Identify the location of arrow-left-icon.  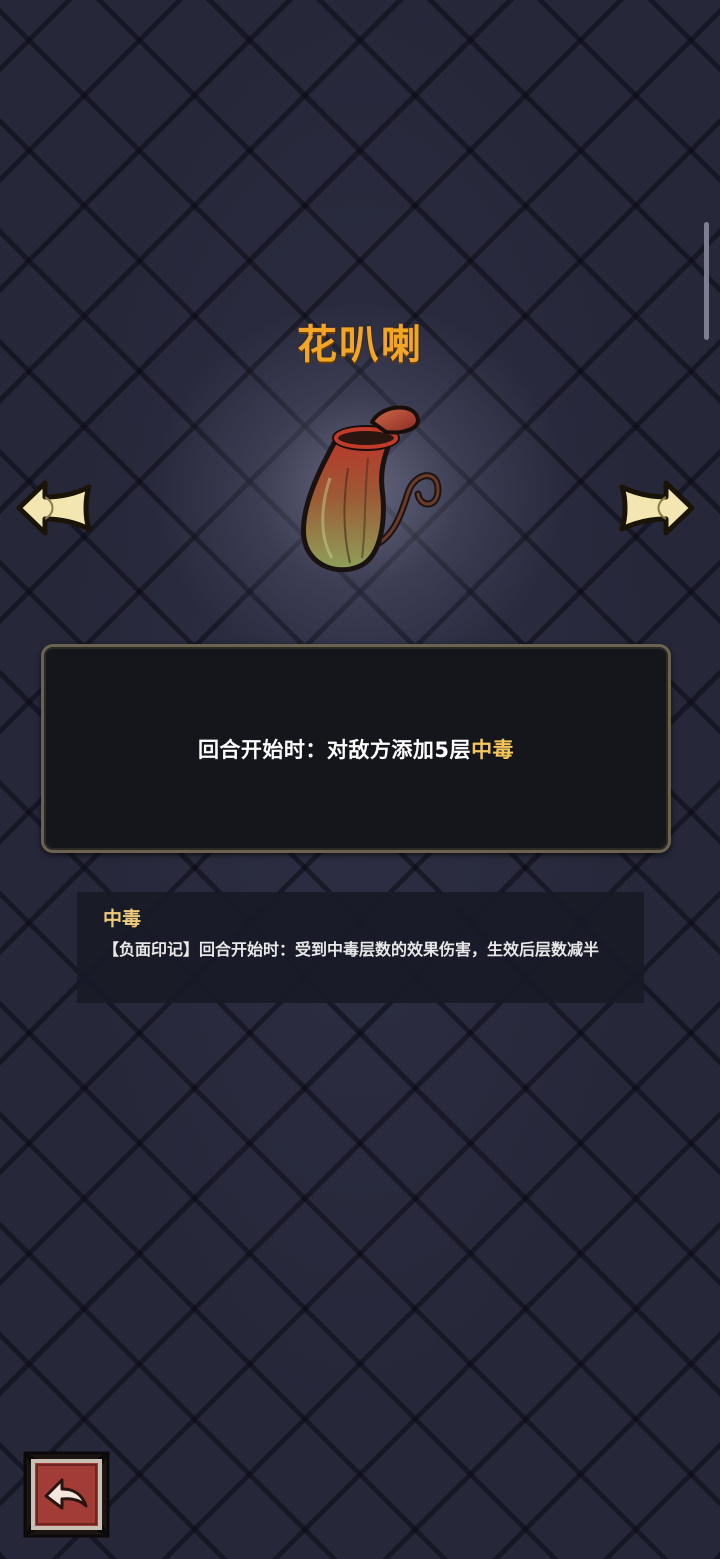
(54, 508).